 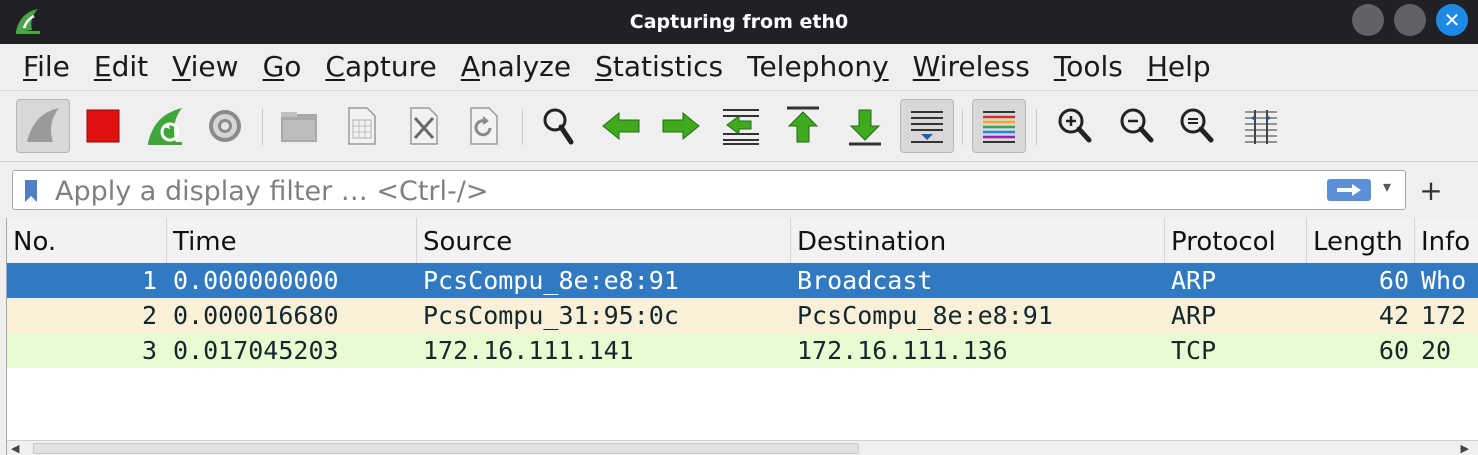 What do you see at coordinates (999, 126) in the screenshot?
I see `colorize-button` at bounding box center [999, 126].